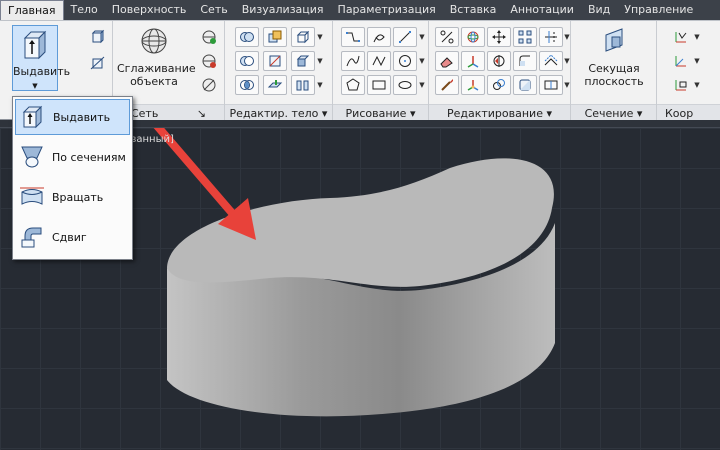 The image size is (720, 450). Describe the element at coordinates (353, 37) in the screenshot. I see `polyline-button` at that location.